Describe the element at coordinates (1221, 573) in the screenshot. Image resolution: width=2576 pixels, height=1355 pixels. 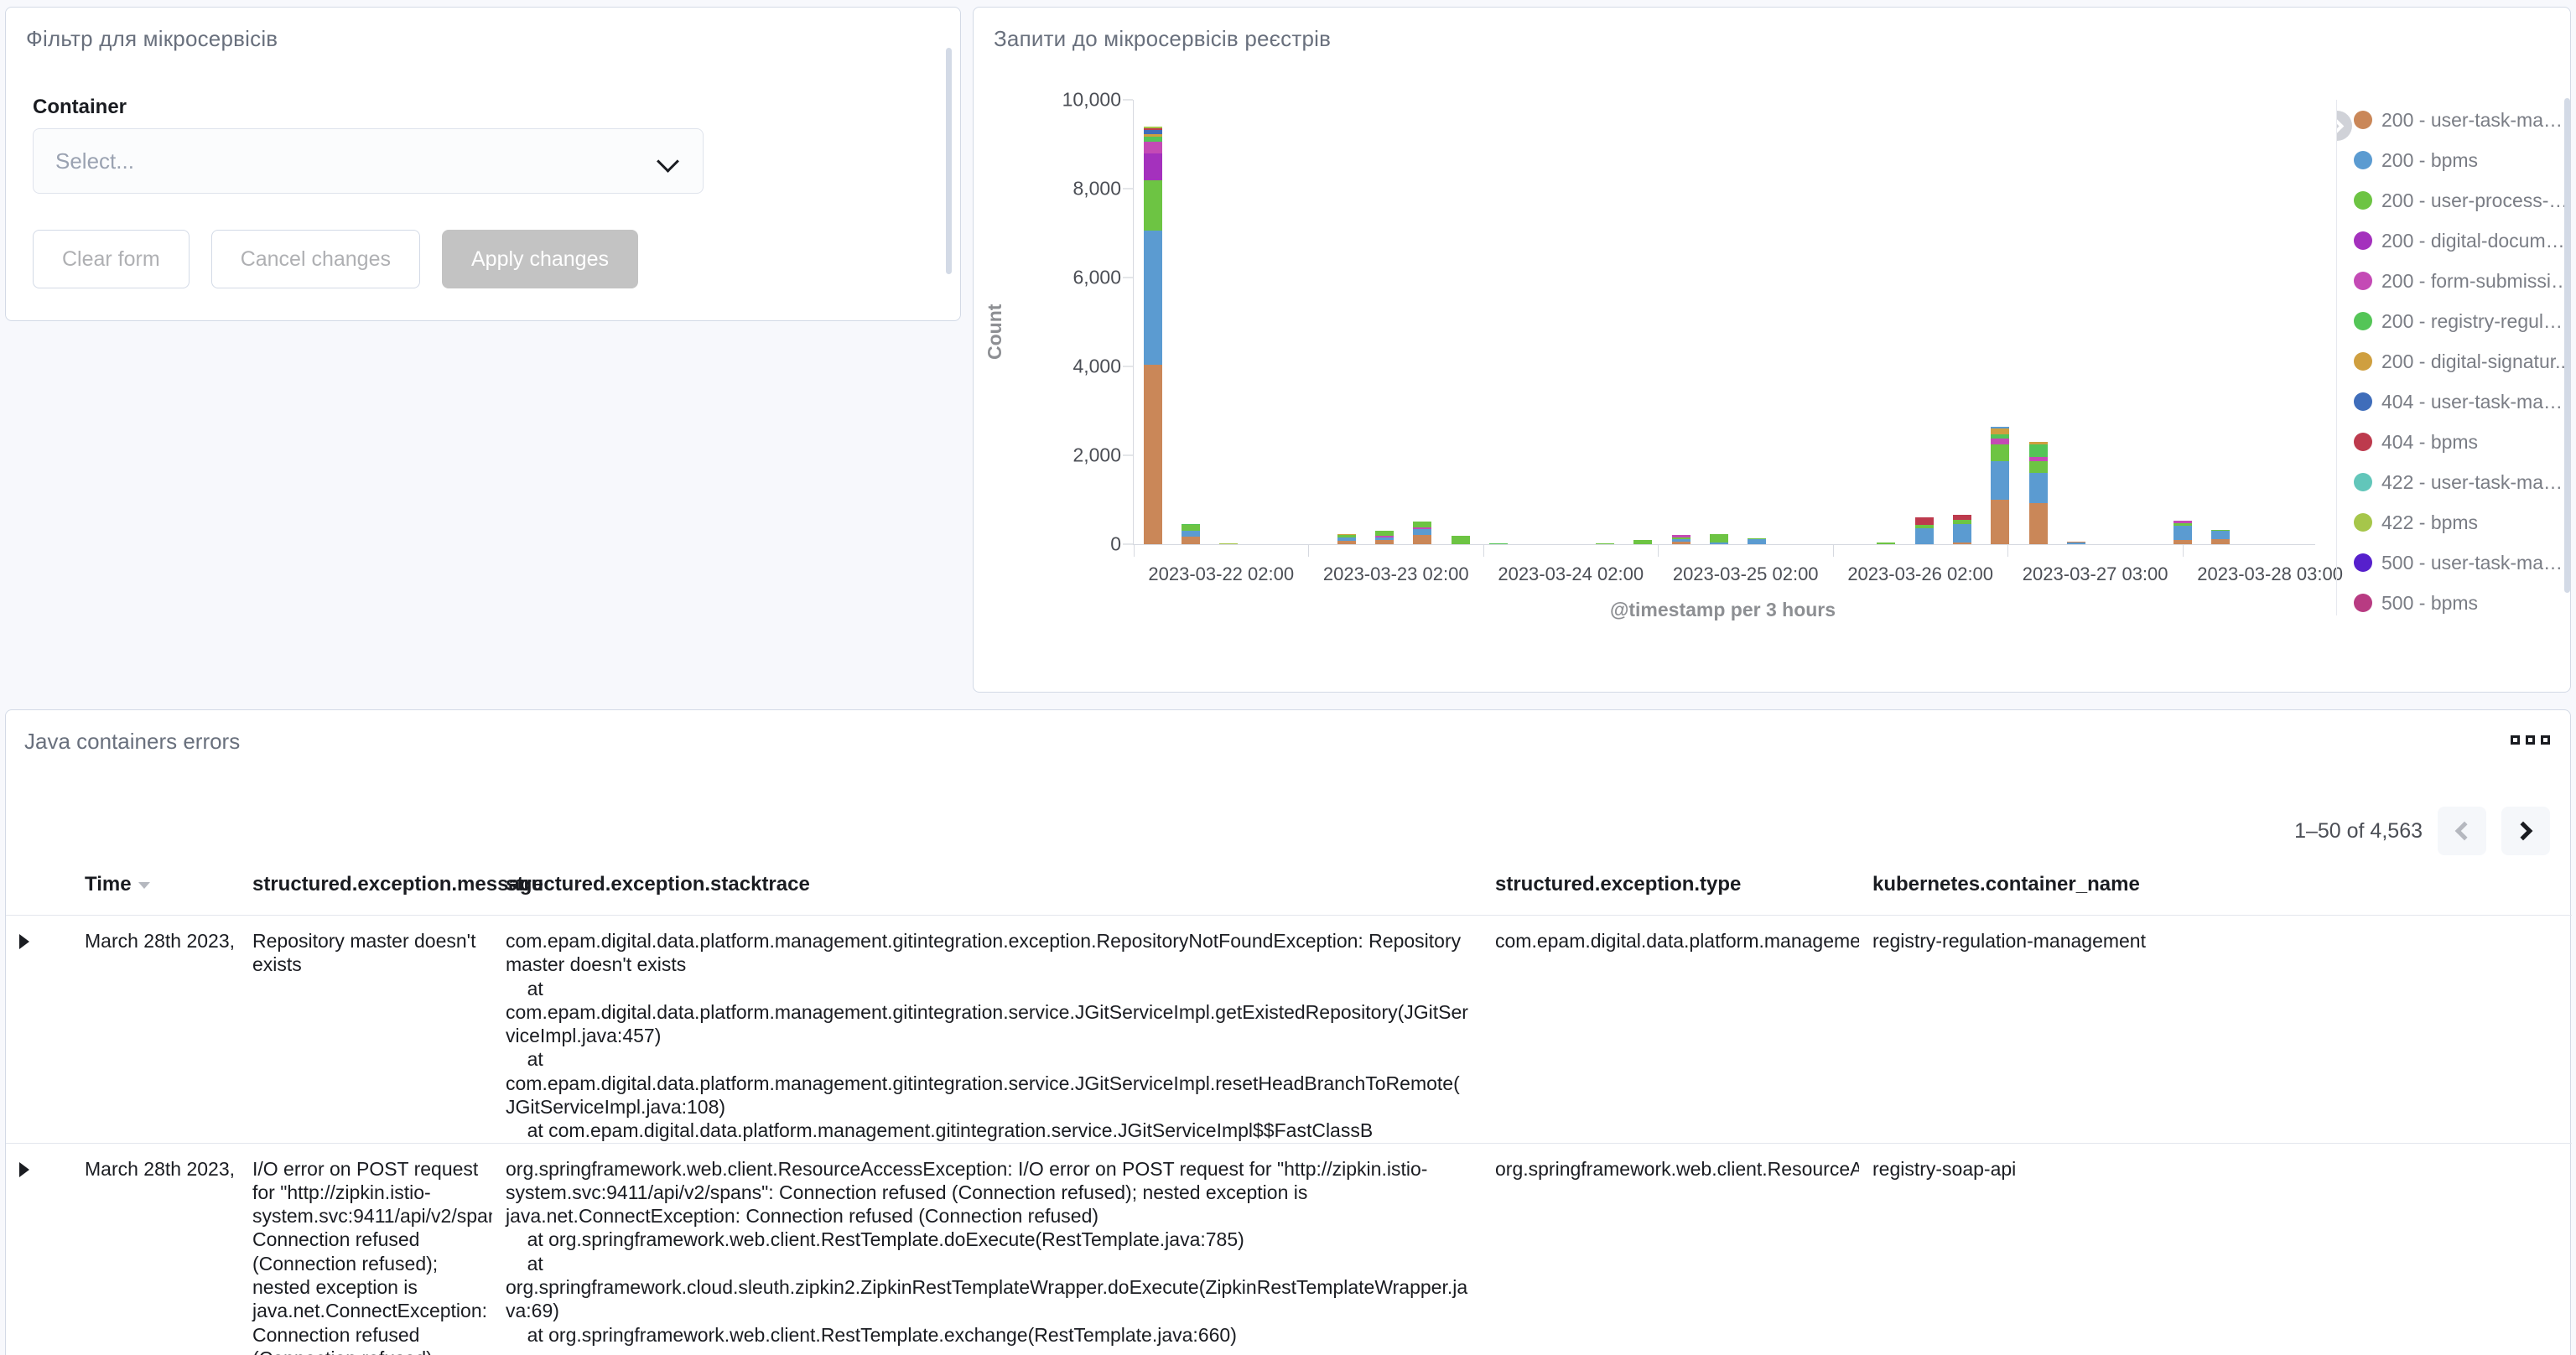
I see `x-tick-label: 2023-03-22 02:00` at that location.